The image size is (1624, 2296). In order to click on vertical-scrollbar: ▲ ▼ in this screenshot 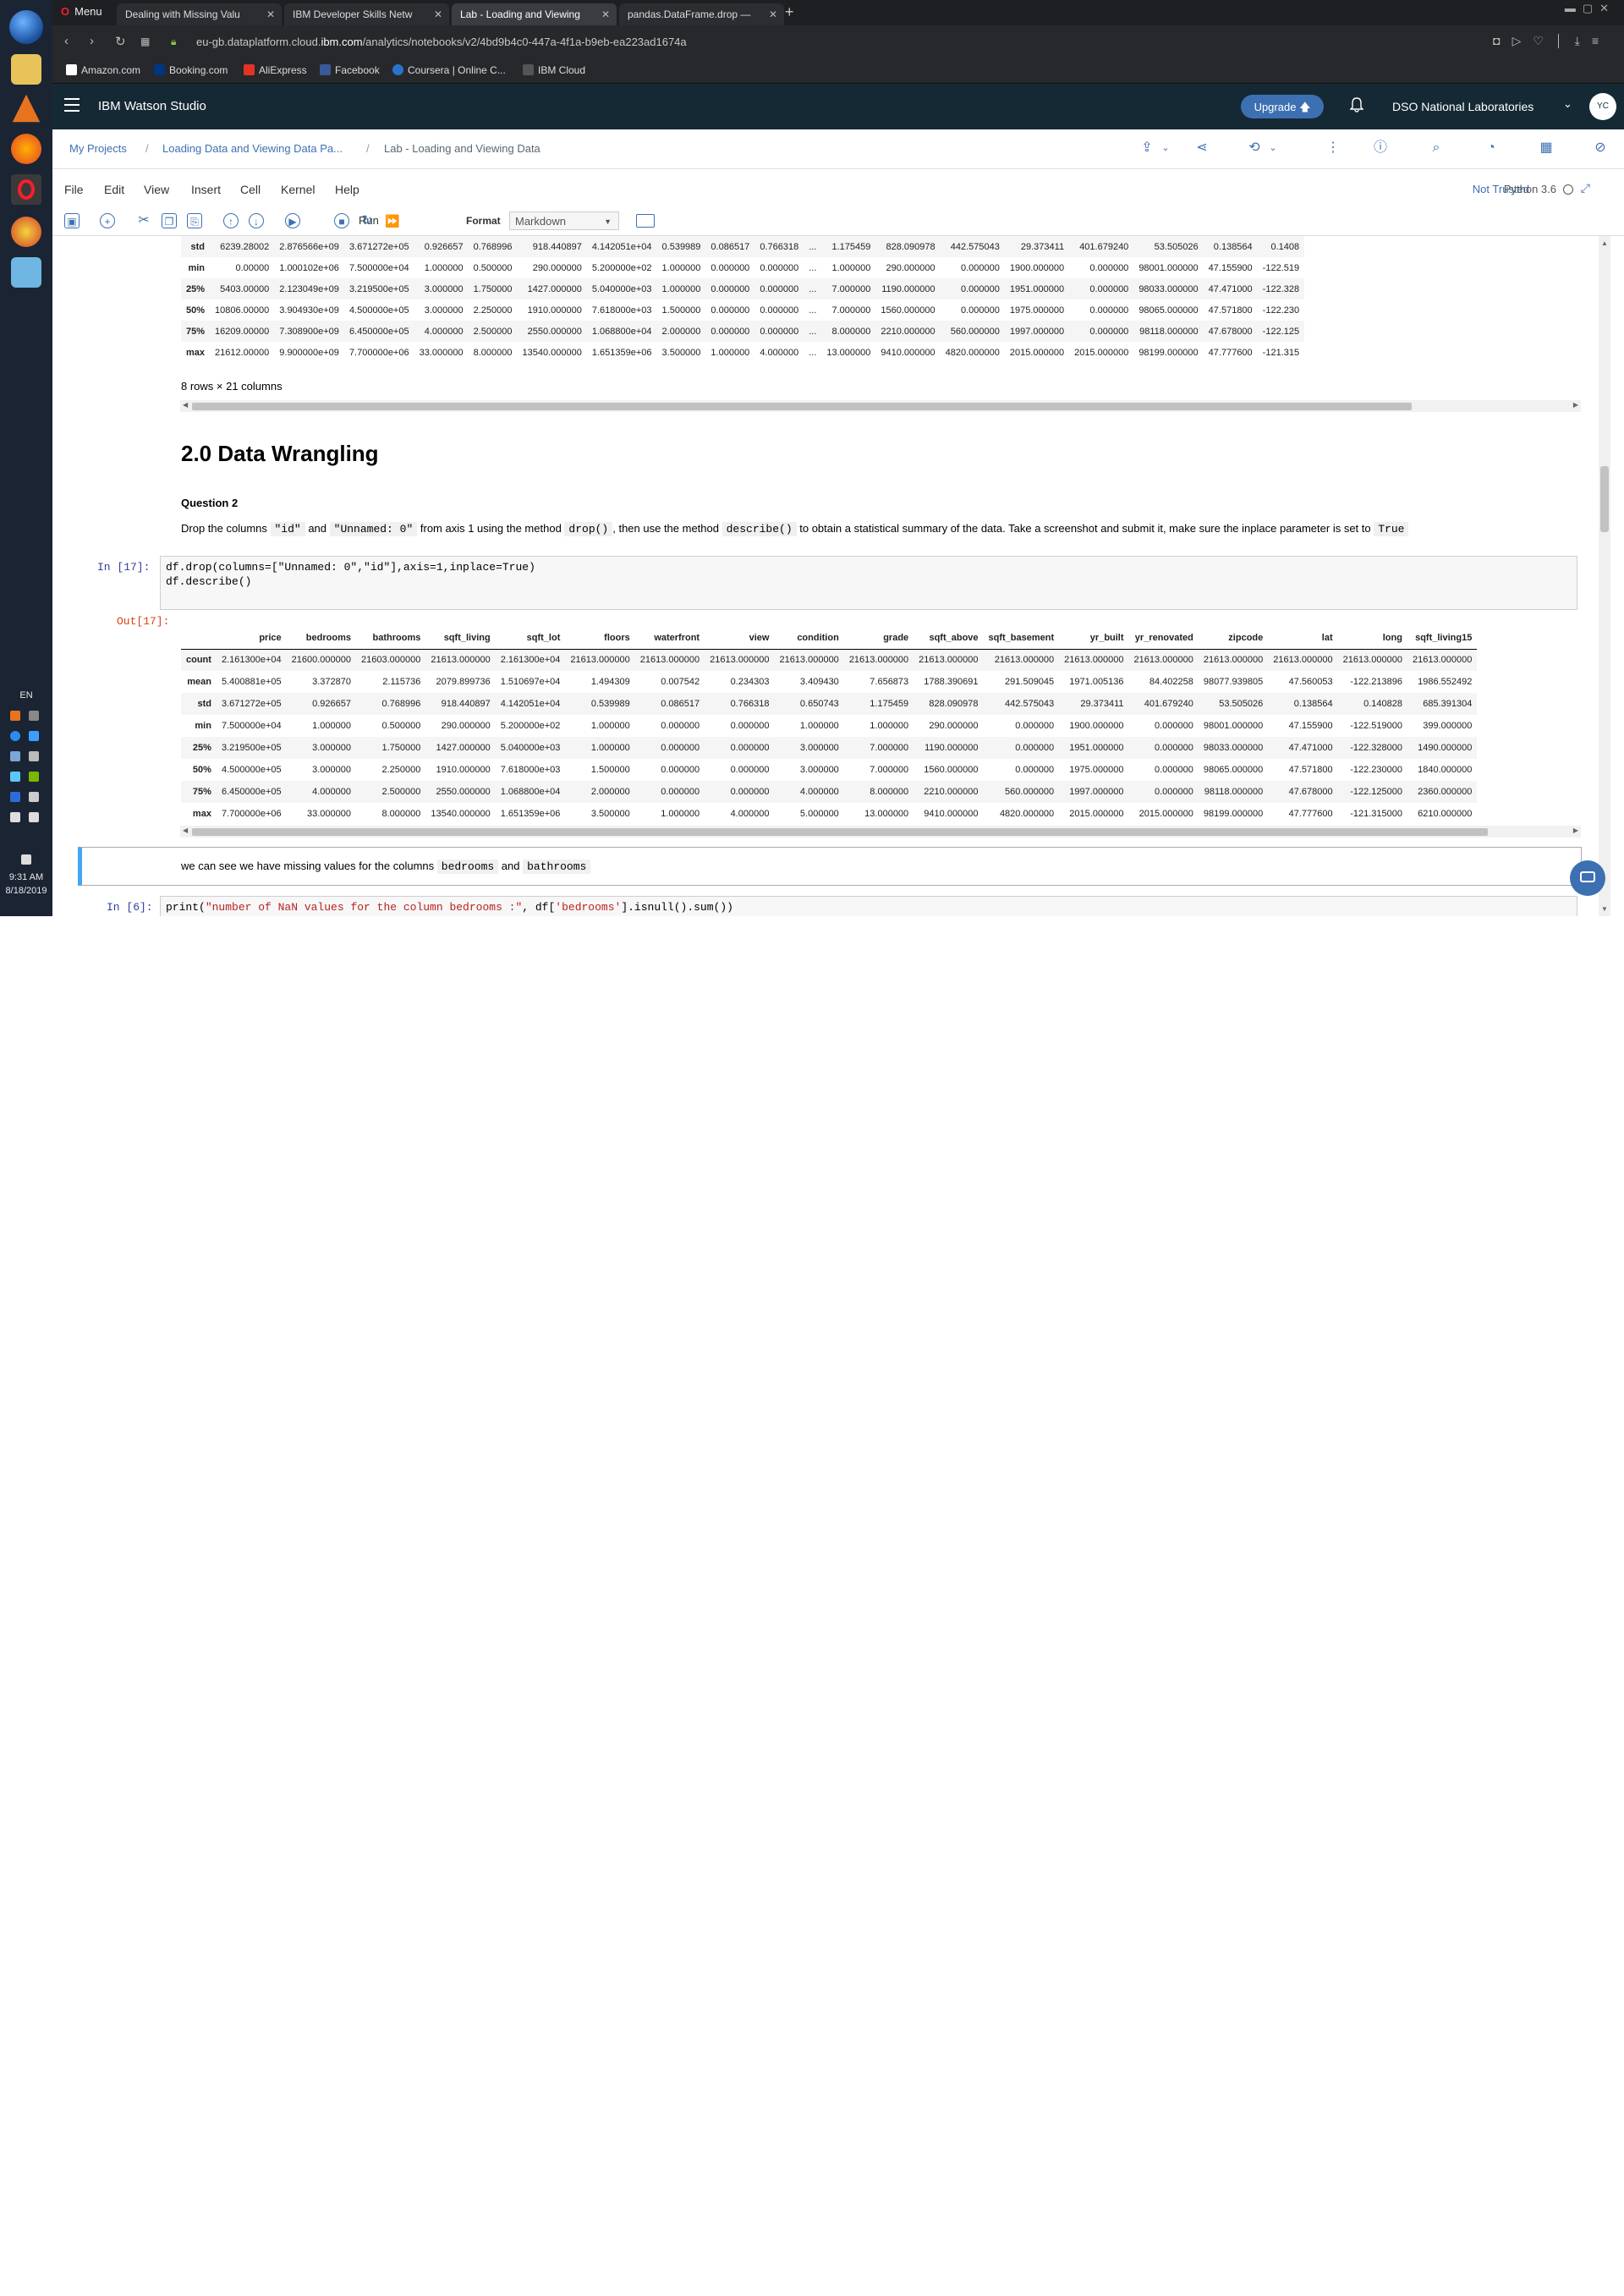, I will do `click(1605, 576)`.